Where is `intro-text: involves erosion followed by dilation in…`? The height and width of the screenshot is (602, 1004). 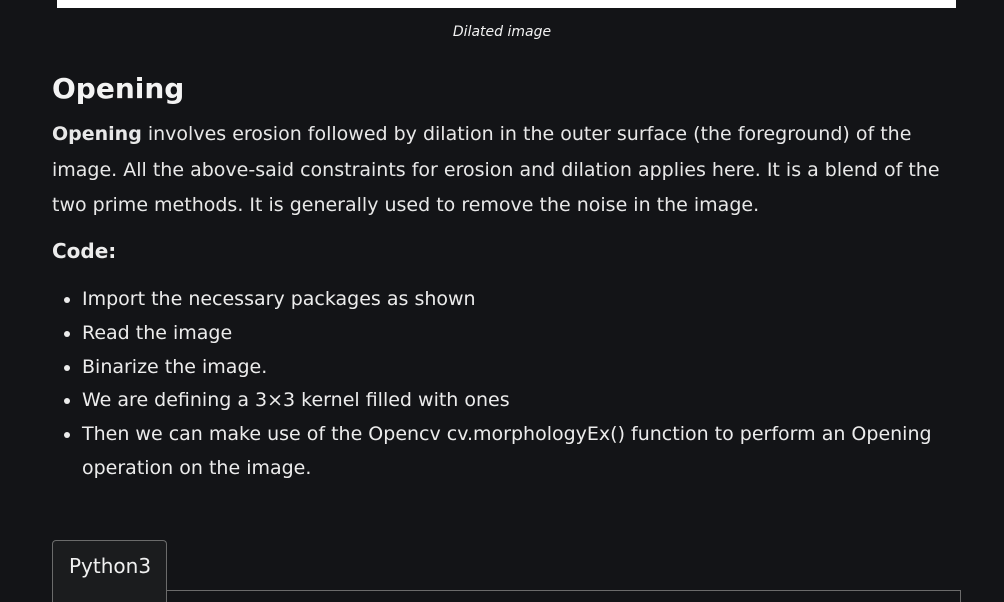 intro-text: involves erosion followed by dilation in… is located at coordinates (496, 169).